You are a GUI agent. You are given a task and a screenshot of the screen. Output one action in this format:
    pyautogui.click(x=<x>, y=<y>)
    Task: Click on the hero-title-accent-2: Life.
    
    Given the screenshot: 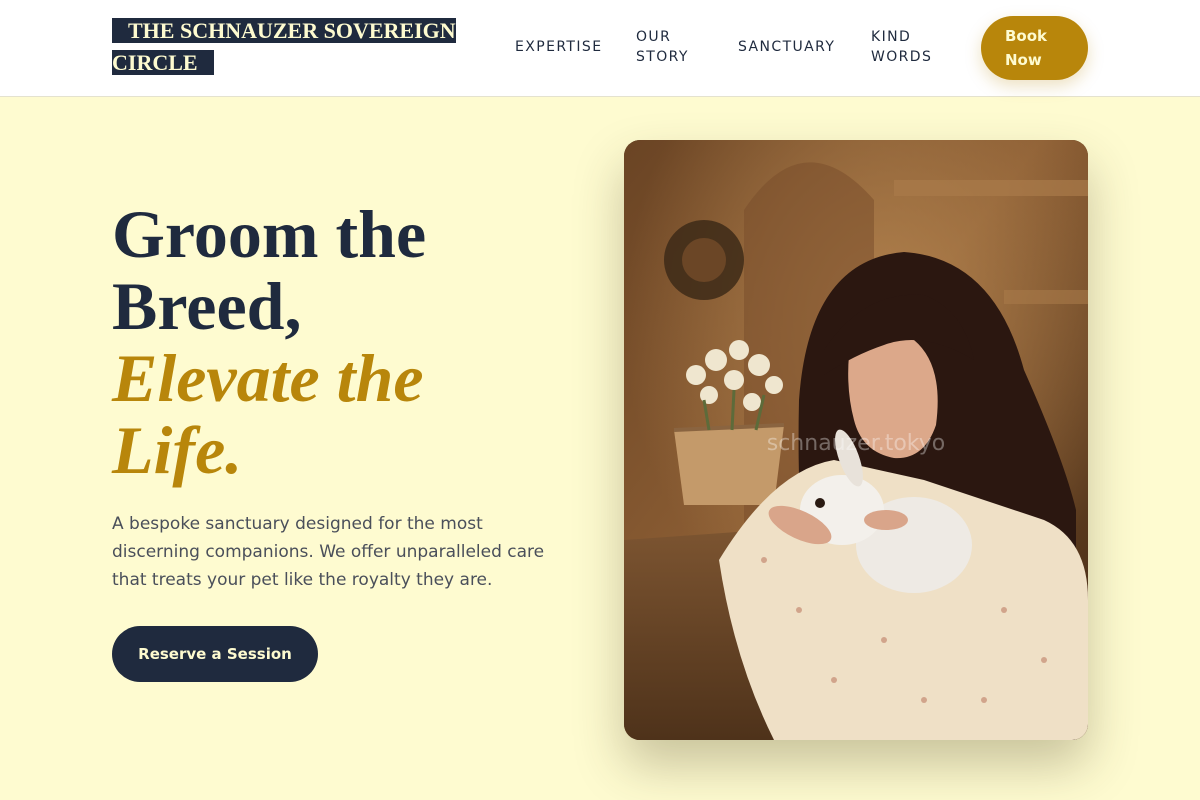 What is the action you would take?
    pyautogui.click(x=177, y=450)
    